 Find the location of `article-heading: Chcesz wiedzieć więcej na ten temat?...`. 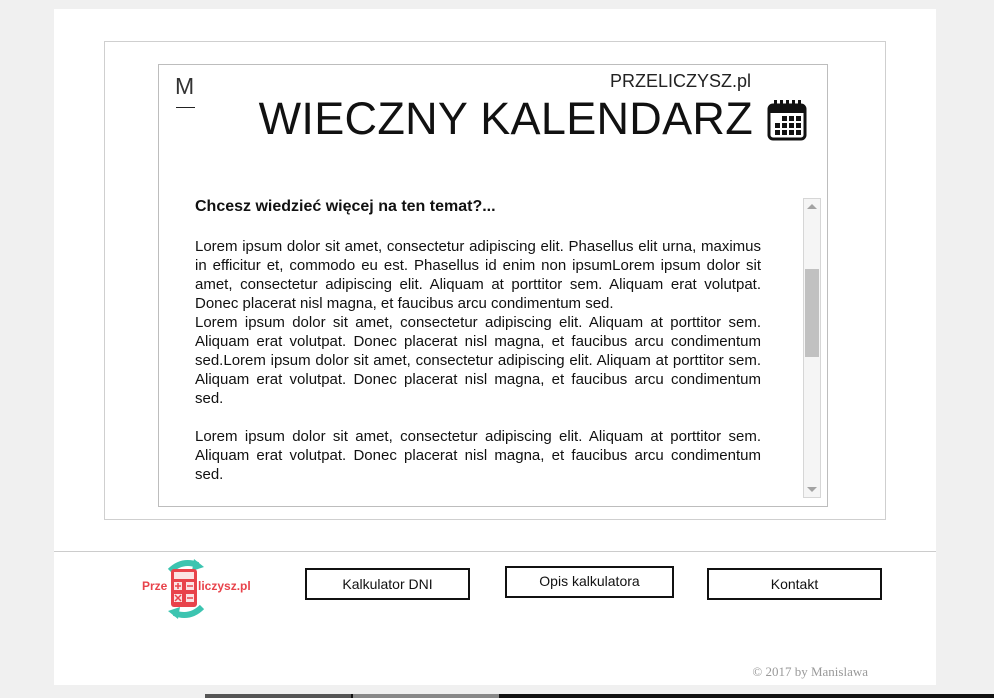

article-heading: Chcesz wiedzieć więcej na ten temat?... is located at coordinates (345, 206).